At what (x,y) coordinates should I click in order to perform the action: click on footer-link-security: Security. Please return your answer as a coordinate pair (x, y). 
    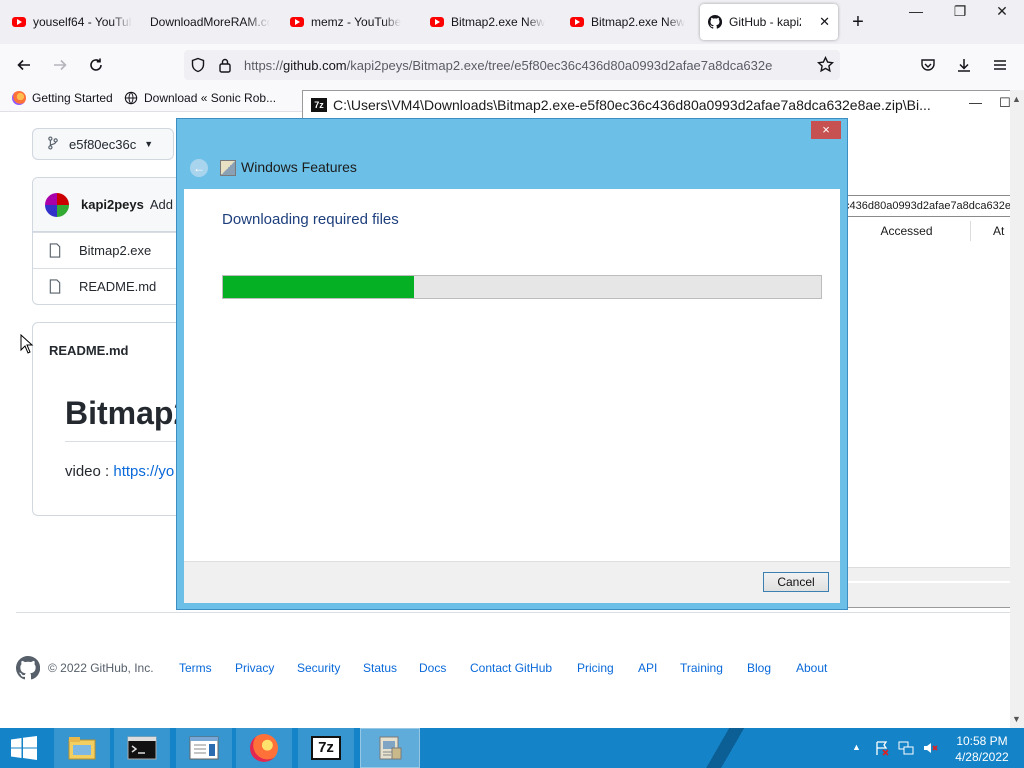
    Looking at the image, I should click on (318, 668).